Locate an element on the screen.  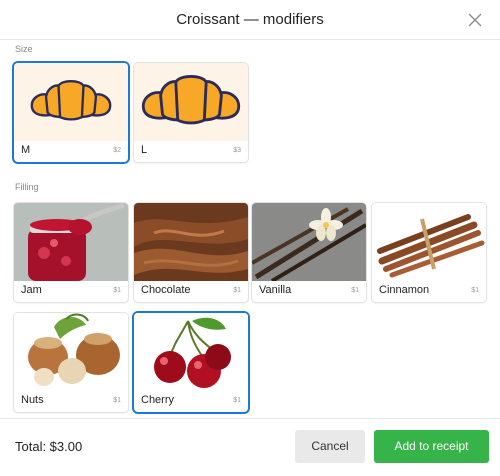
modifier-filling-vanilla: Vanilla $1 is located at coordinates (309, 252).